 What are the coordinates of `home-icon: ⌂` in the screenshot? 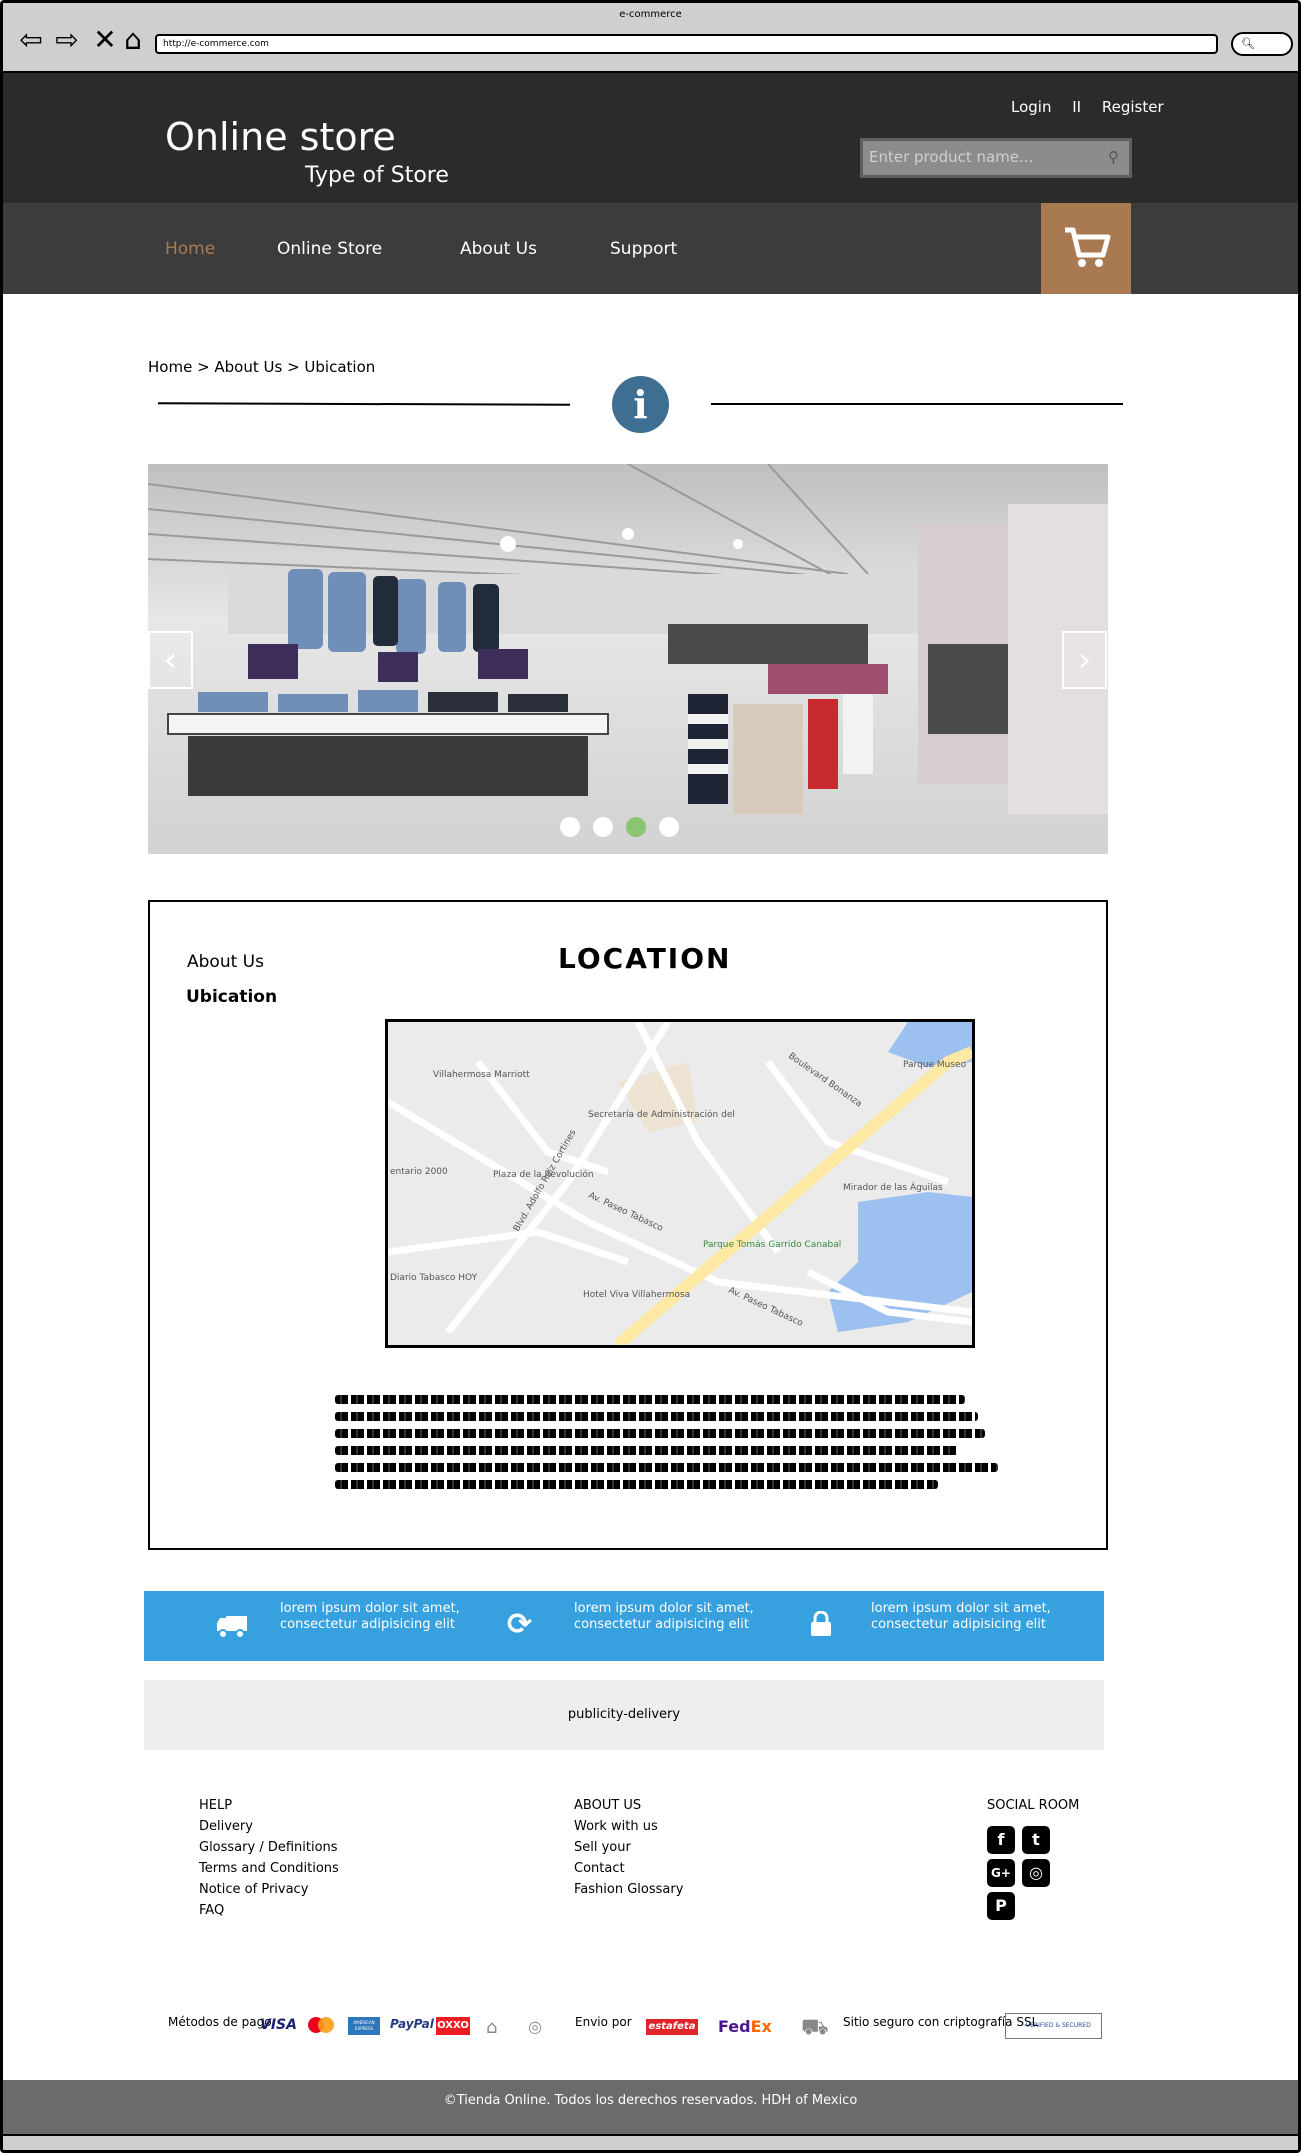 It's located at (133, 40).